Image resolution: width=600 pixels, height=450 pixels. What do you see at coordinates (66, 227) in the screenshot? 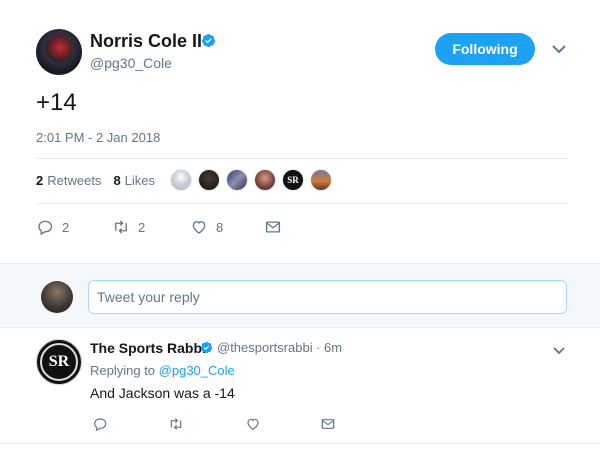
I see `reply-count: 2` at bounding box center [66, 227].